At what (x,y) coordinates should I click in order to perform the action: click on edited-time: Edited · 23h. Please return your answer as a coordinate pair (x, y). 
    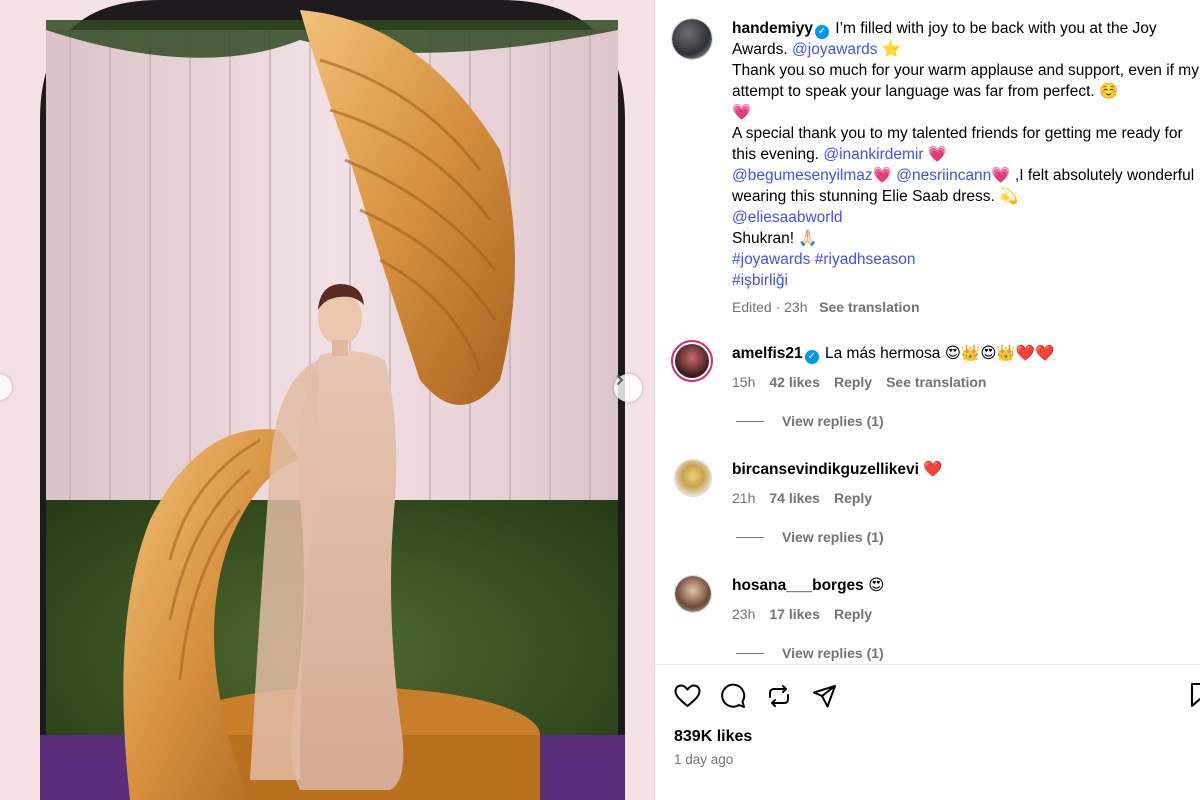
    Looking at the image, I should click on (770, 307).